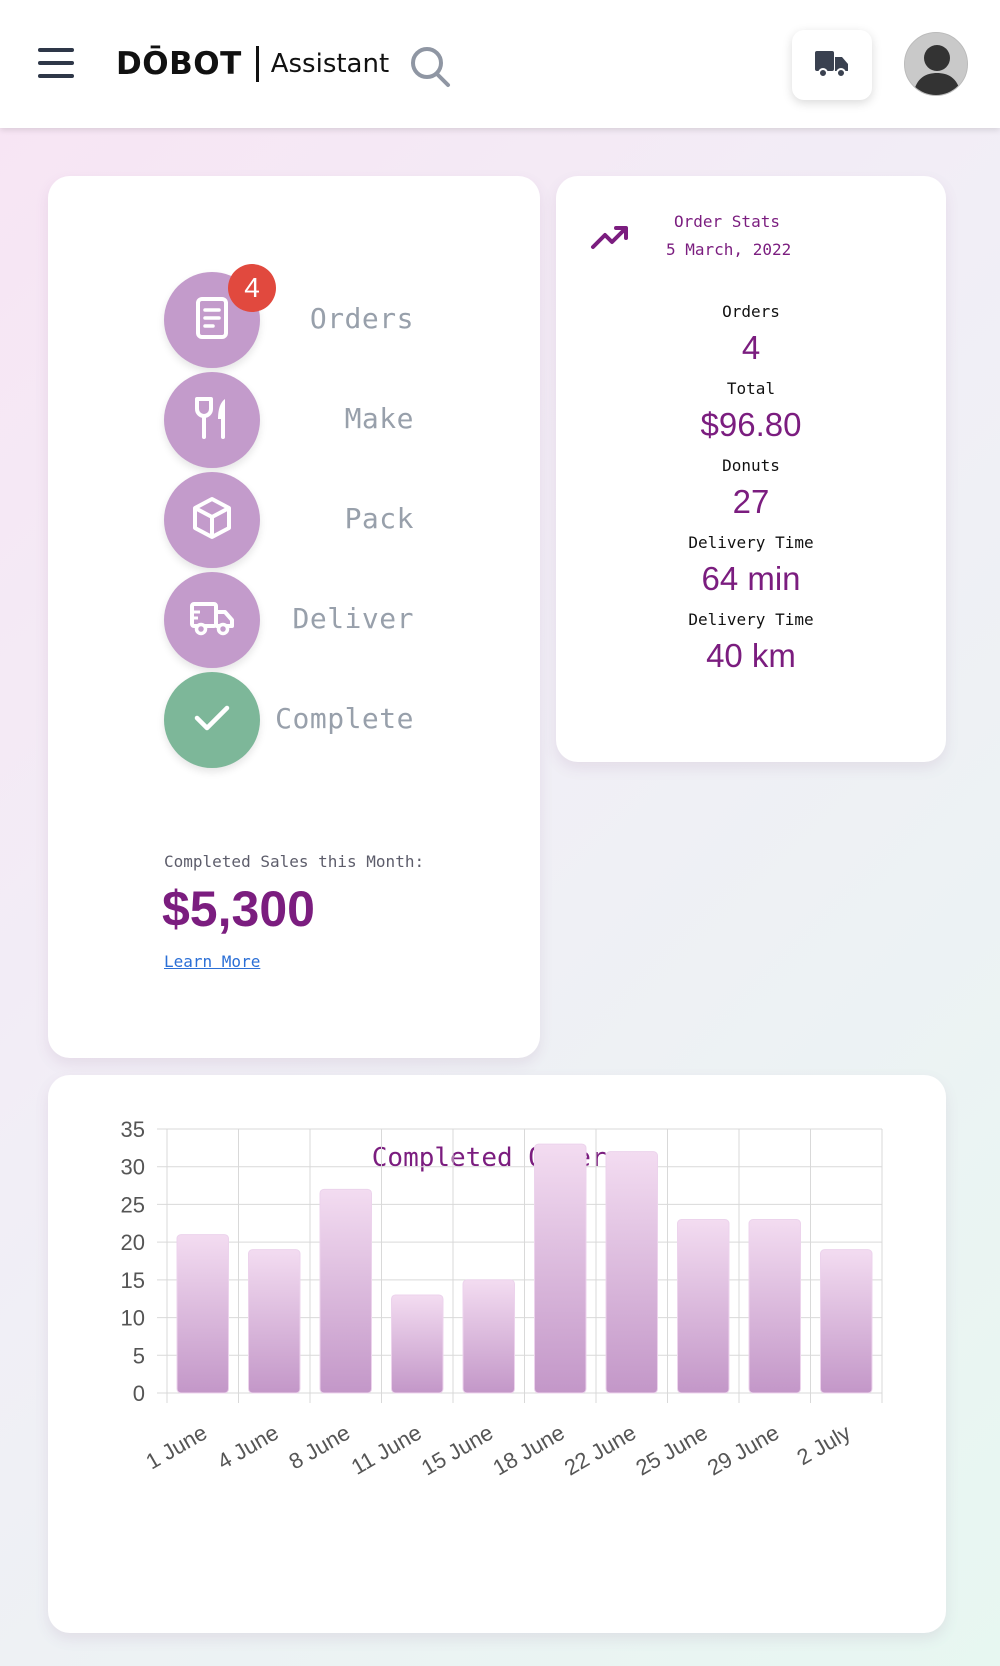  I want to click on x-tick-label: 1 June, so click(177, 1447).